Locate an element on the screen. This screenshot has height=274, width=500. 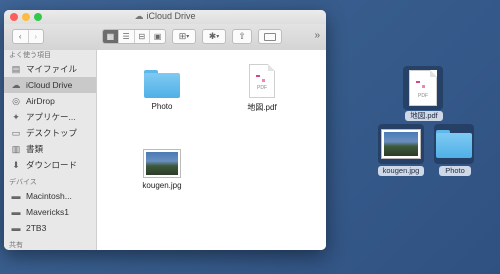
action-button: ✱ ▾ is located at coordinates (214, 36).